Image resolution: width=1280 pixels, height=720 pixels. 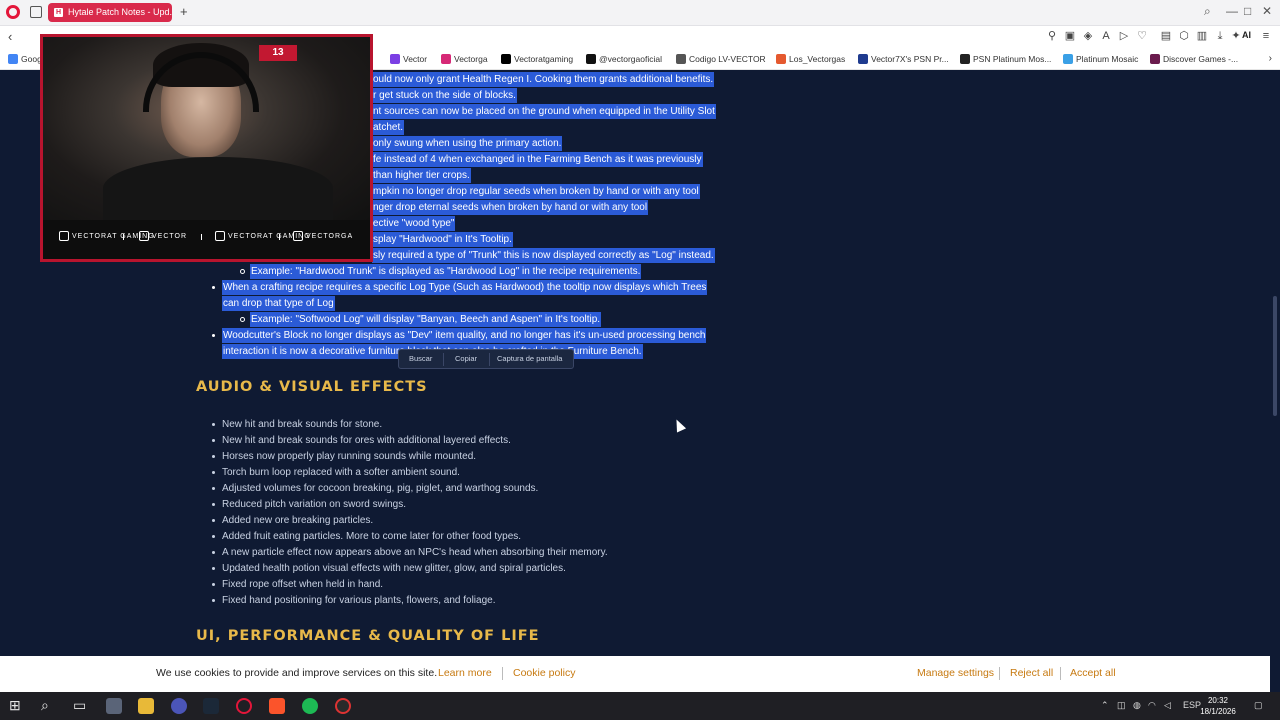 I want to click on play-icon: ▷, so click(x=1124, y=36).